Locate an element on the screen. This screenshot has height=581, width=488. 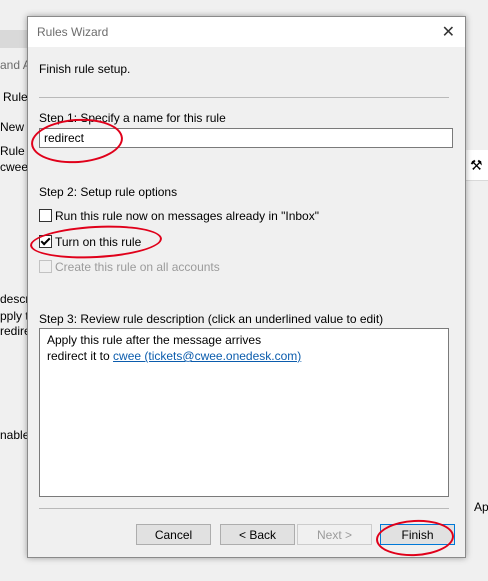
cancel-button: Cancel is located at coordinates (173, 534).